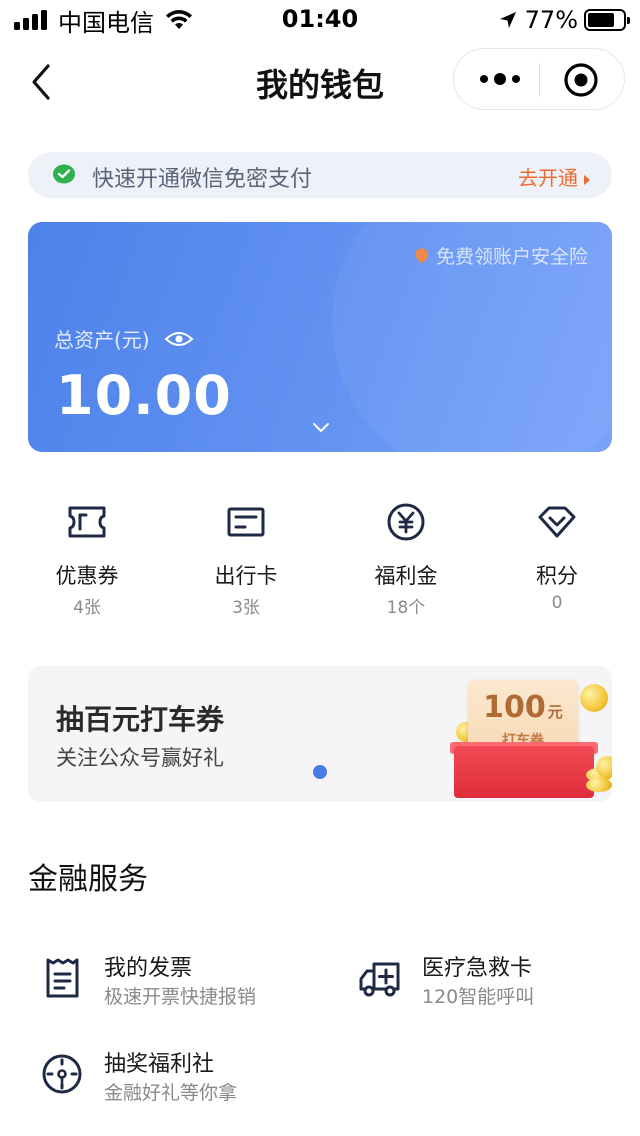 Image resolution: width=640 pixels, height=1136 pixels. I want to click on service-subtitle: 极速开票快捷报销, so click(180, 997).